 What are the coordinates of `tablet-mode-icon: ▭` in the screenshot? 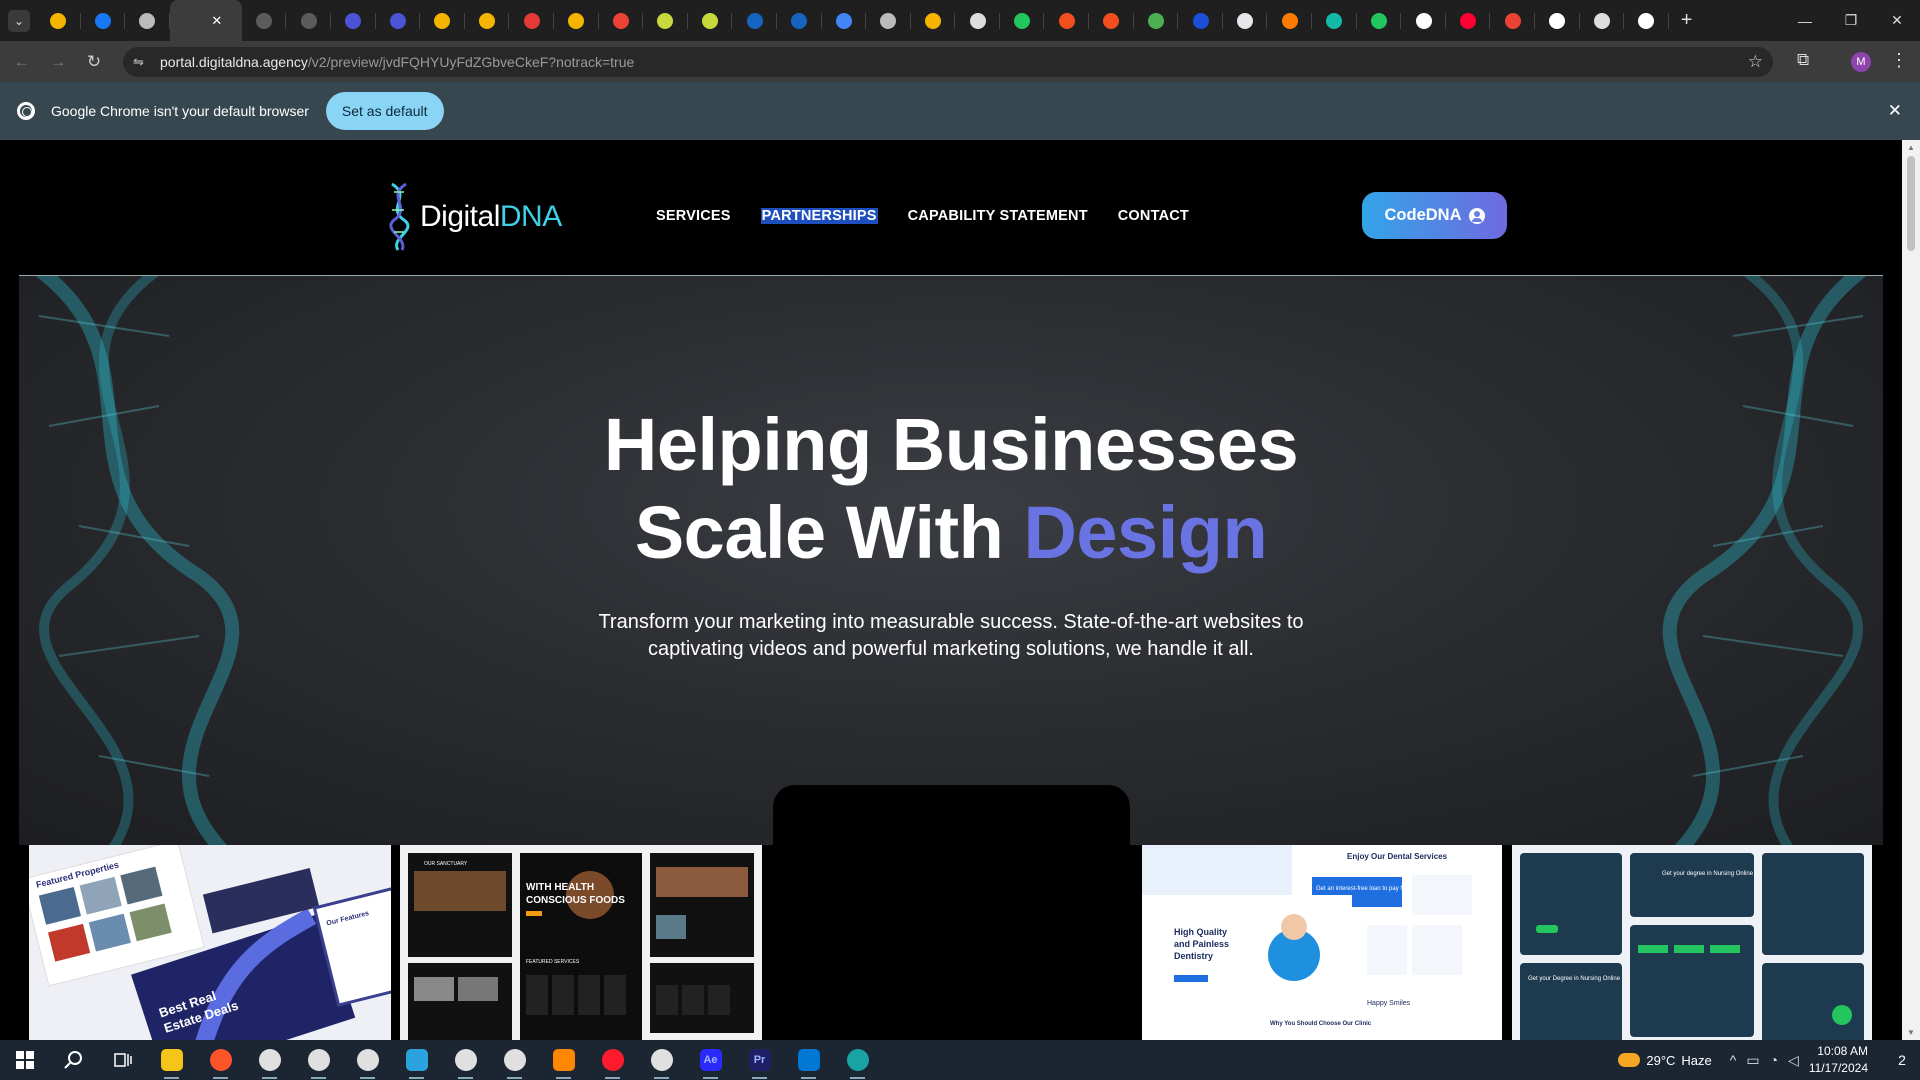 It's located at (1752, 1060).